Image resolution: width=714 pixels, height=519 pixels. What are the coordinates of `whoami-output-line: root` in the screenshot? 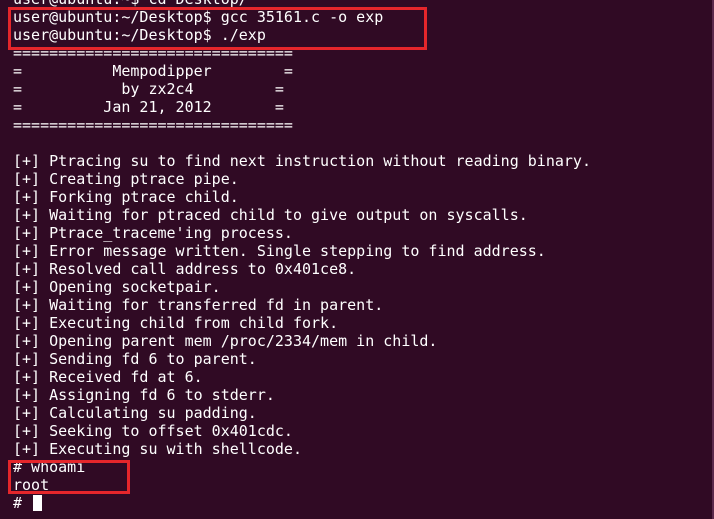 It's located at (31, 485).